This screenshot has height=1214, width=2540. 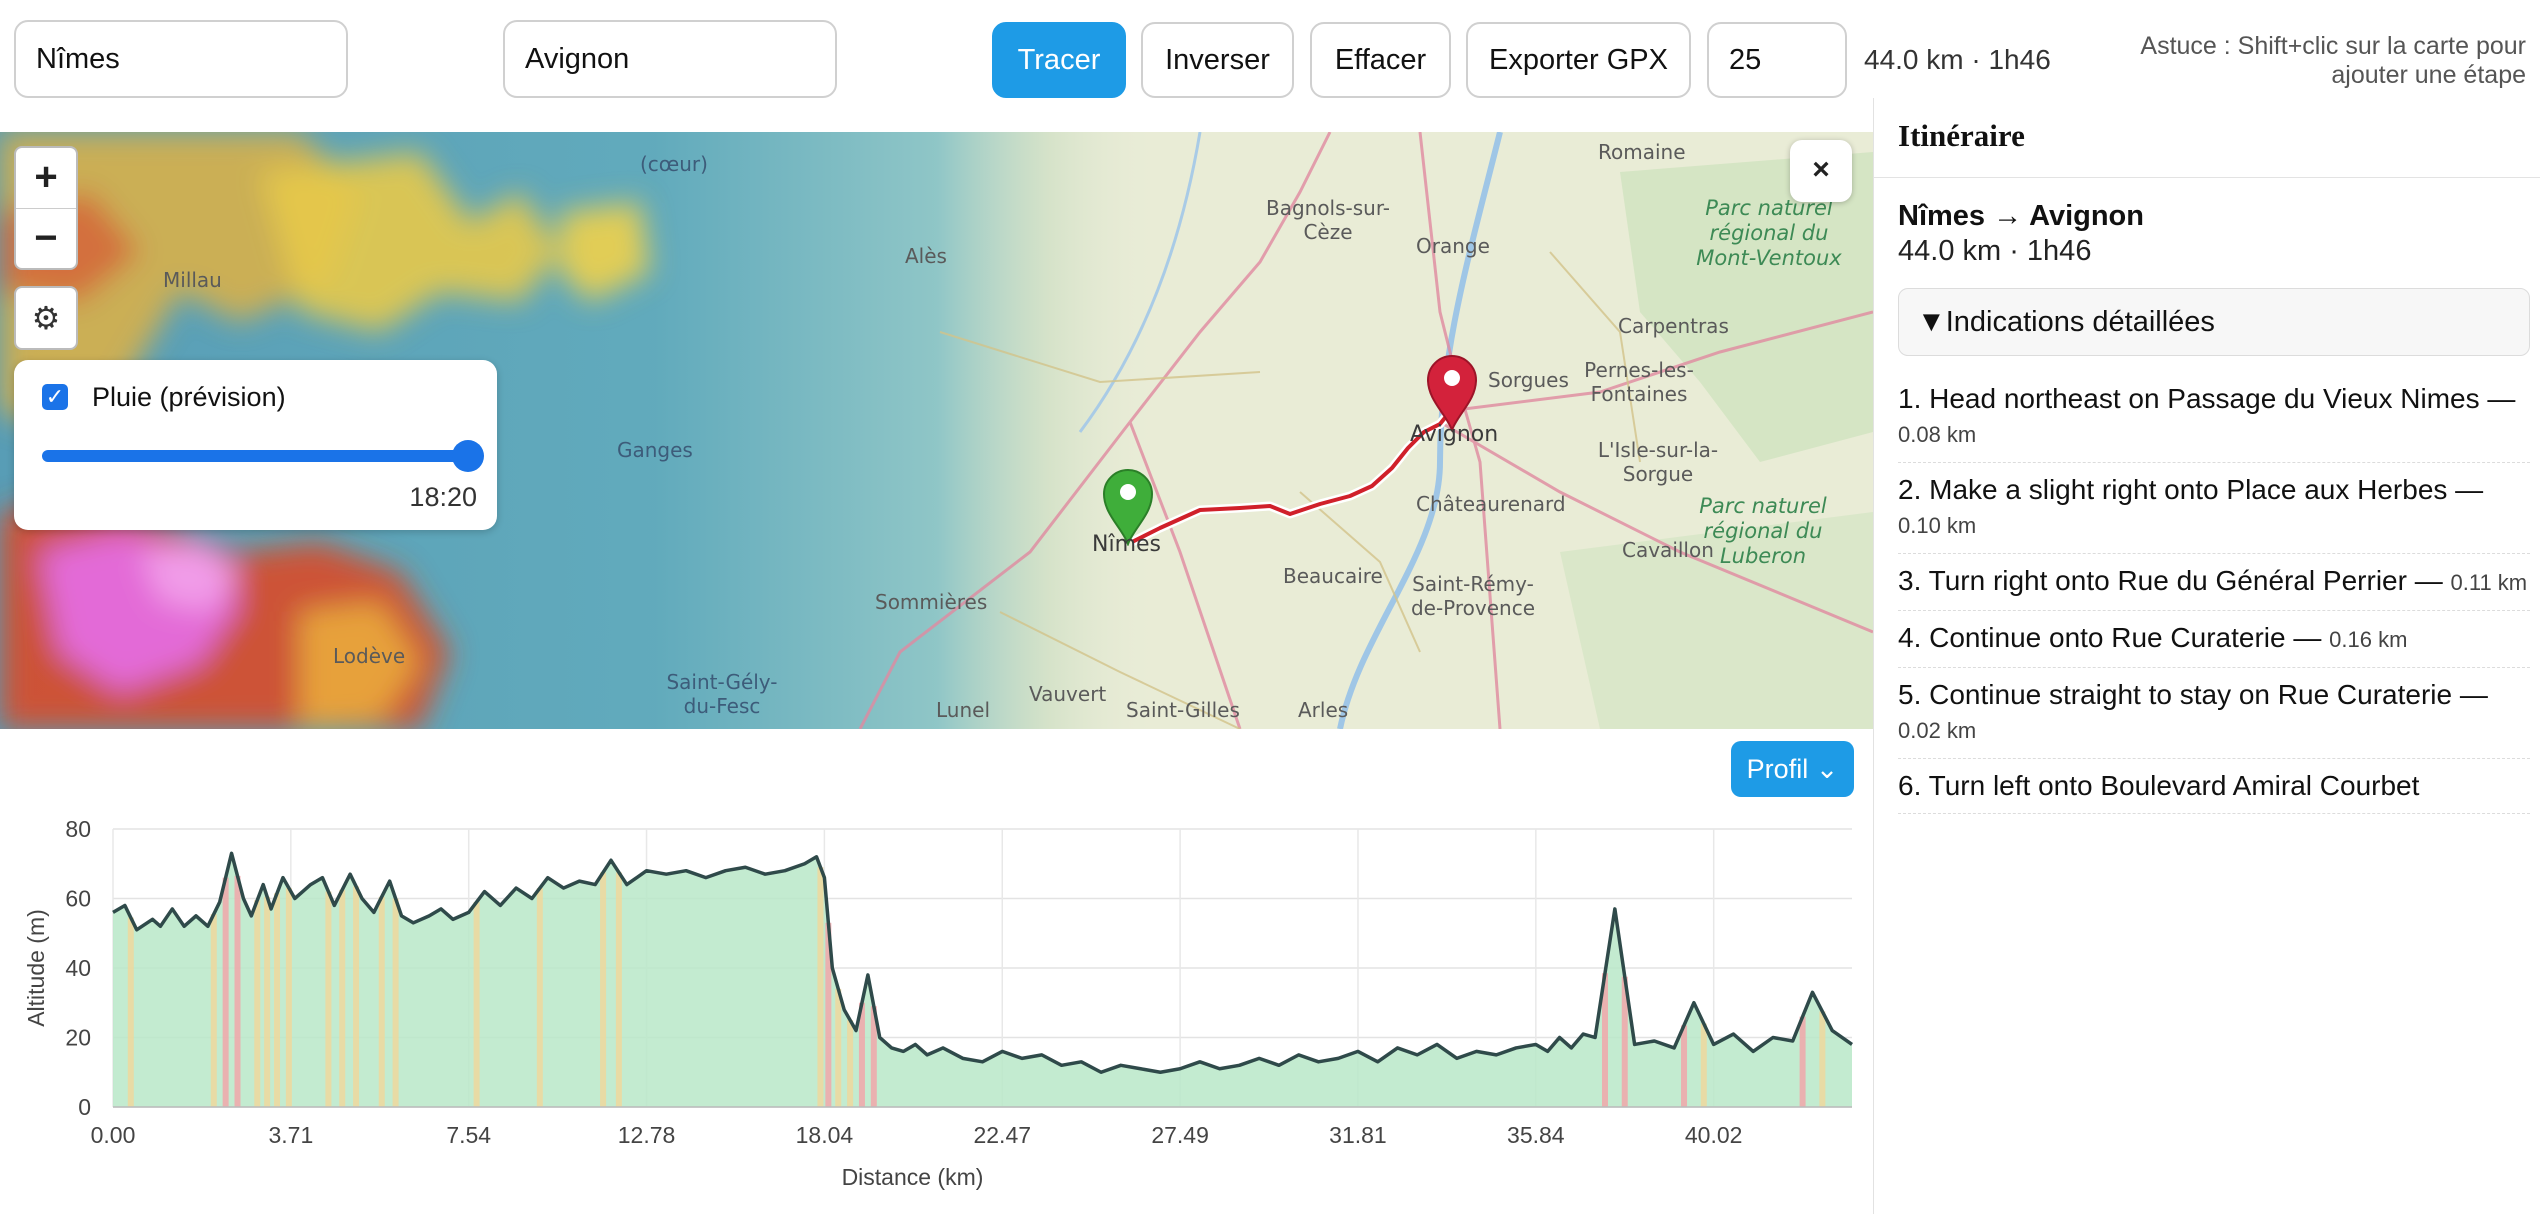 What do you see at coordinates (1358, 1135) in the screenshot?
I see `x-tick-label: 31.81` at bounding box center [1358, 1135].